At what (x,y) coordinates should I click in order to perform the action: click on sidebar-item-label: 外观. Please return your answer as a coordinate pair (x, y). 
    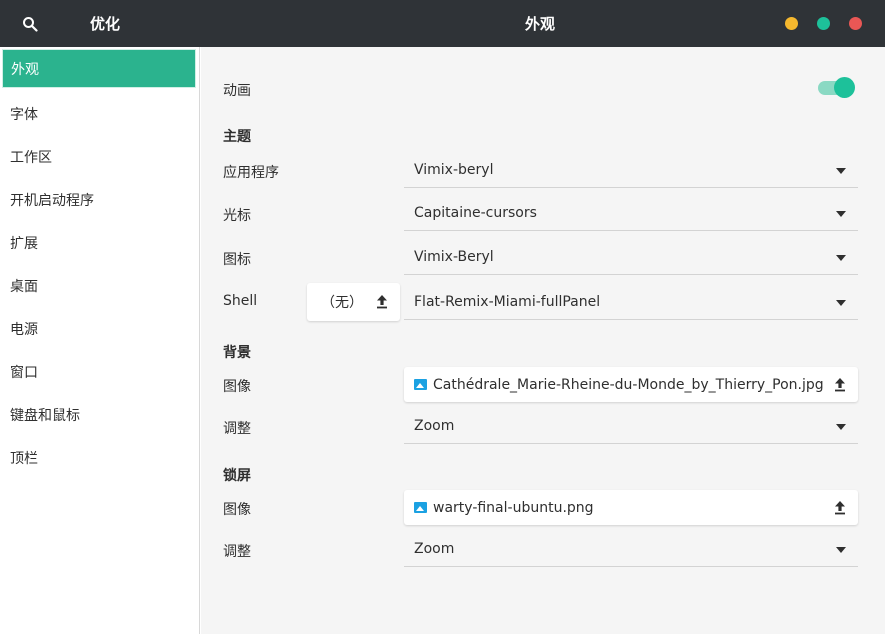
    Looking at the image, I should click on (25, 69).